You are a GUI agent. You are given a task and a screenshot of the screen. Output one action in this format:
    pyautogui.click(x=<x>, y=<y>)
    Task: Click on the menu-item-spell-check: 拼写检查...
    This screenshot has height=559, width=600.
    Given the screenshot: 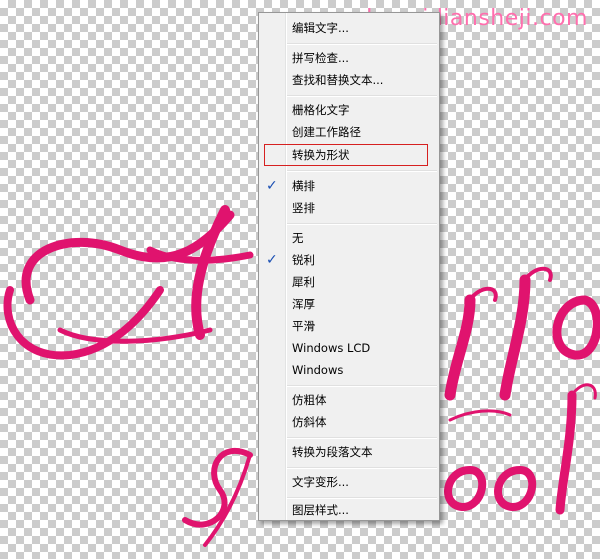 What is the action you would take?
    pyautogui.click(x=349, y=58)
    